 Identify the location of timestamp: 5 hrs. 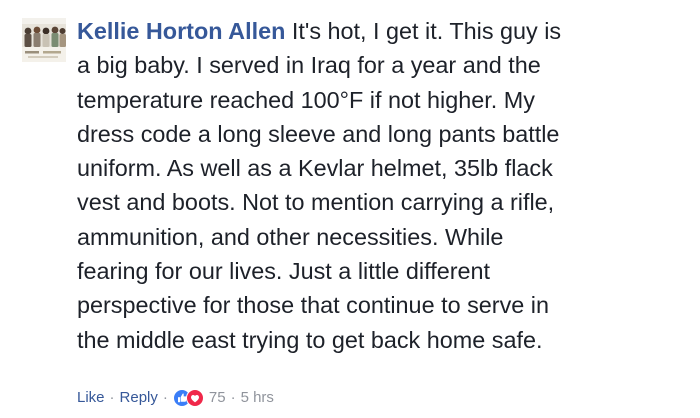
(257, 398).